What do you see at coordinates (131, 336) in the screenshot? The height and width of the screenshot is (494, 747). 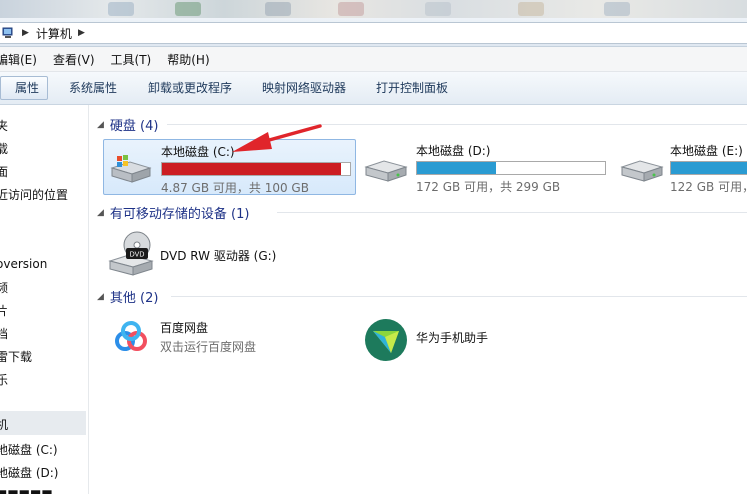 I see `baidu-netdisk-icon` at bounding box center [131, 336].